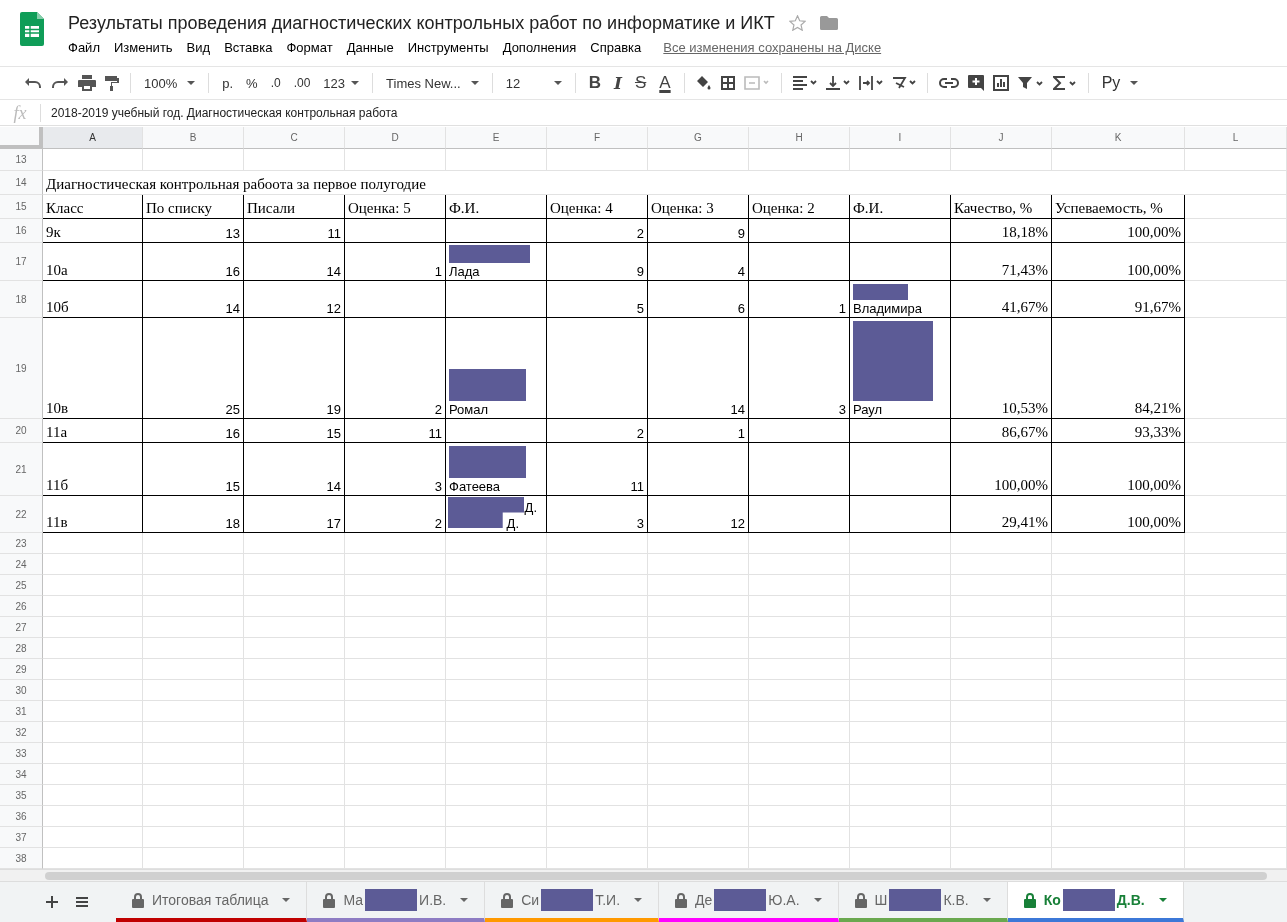 The height and width of the screenshot is (922, 1287). I want to click on row-header: 17, so click(21, 262).